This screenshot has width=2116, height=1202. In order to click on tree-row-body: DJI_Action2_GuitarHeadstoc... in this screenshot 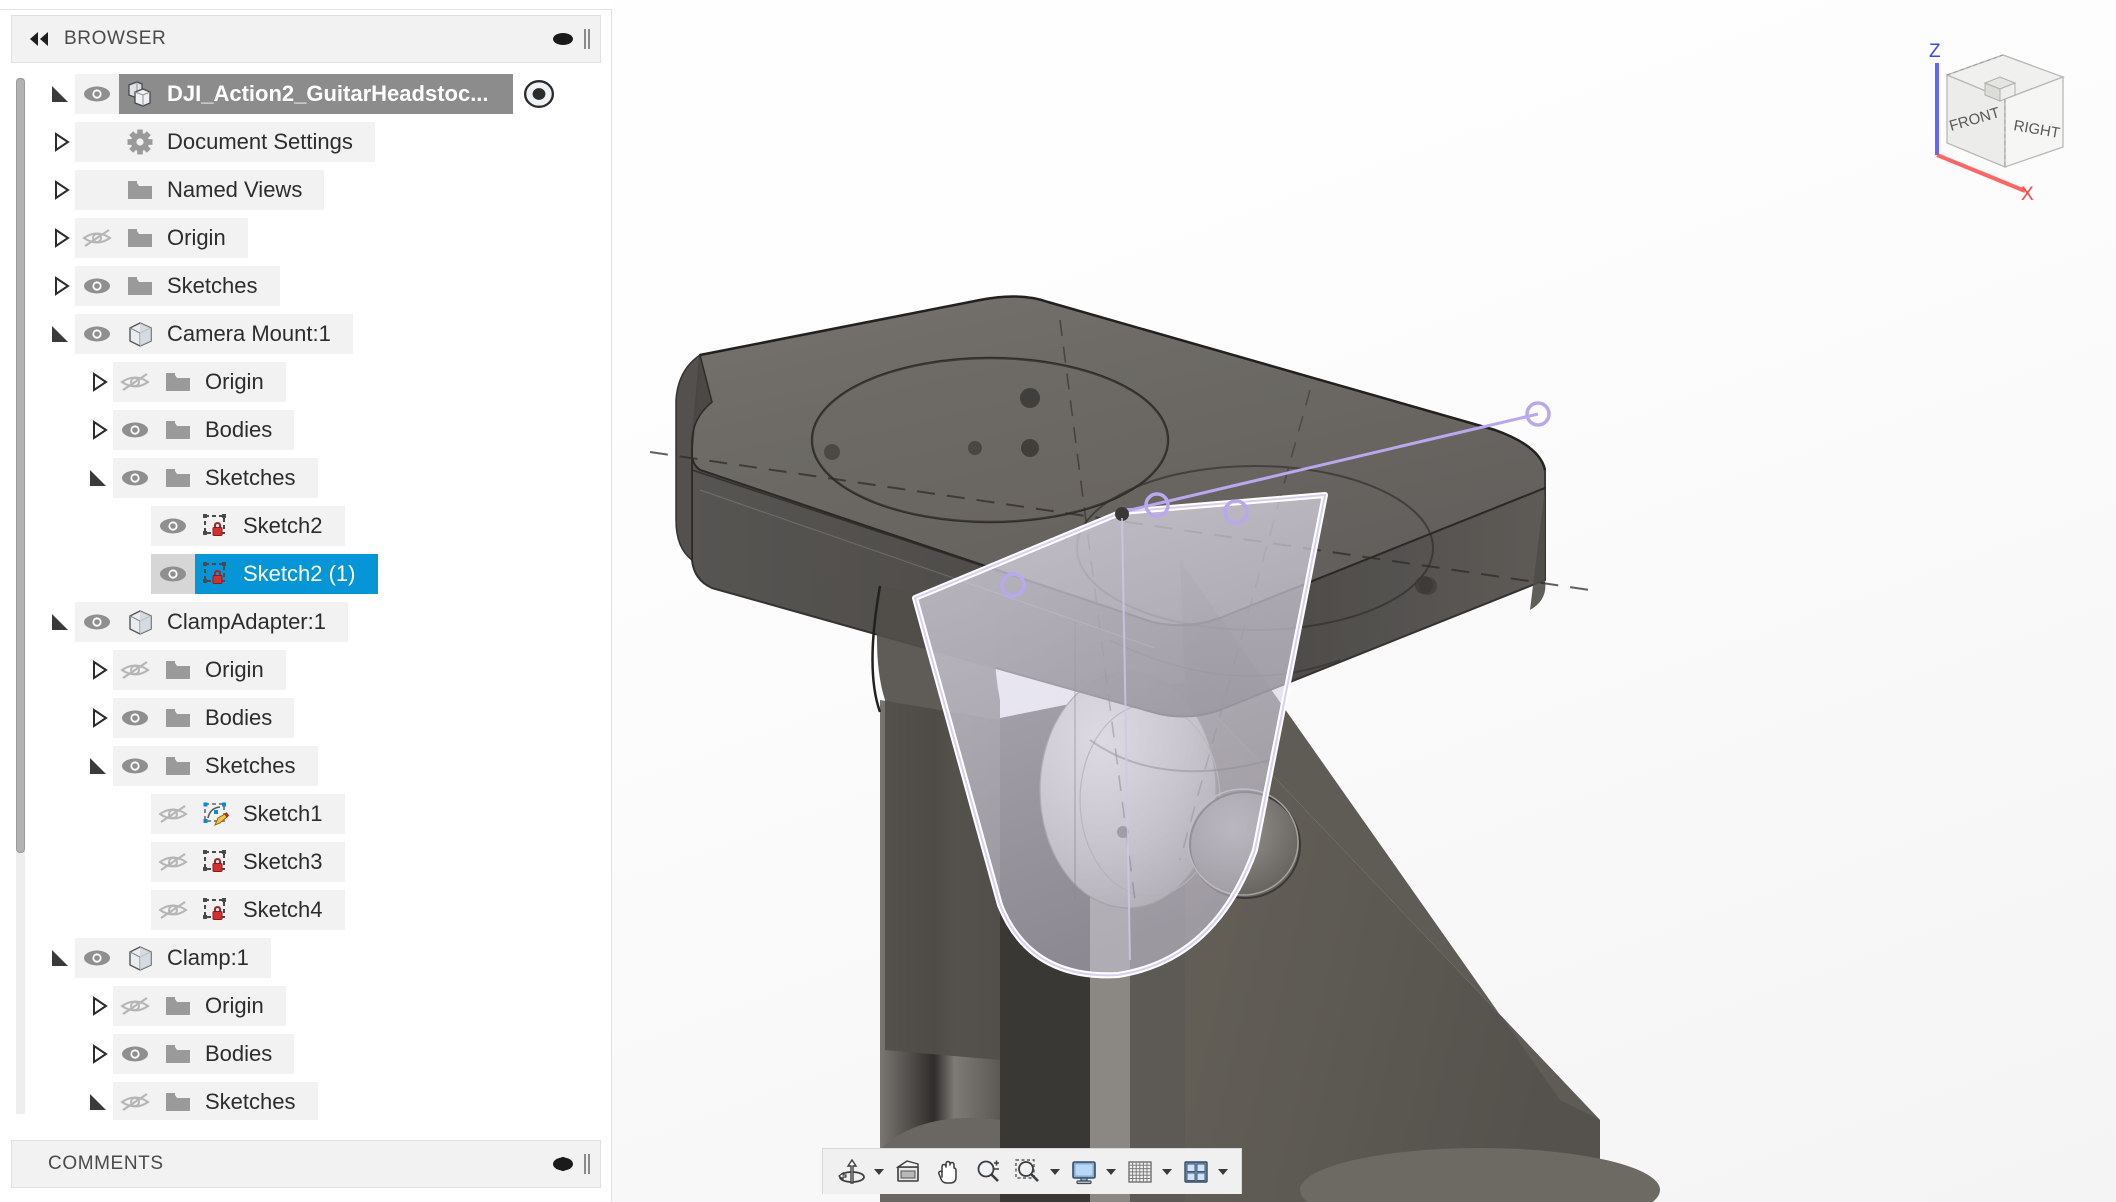, I will do `click(294, 94)`.